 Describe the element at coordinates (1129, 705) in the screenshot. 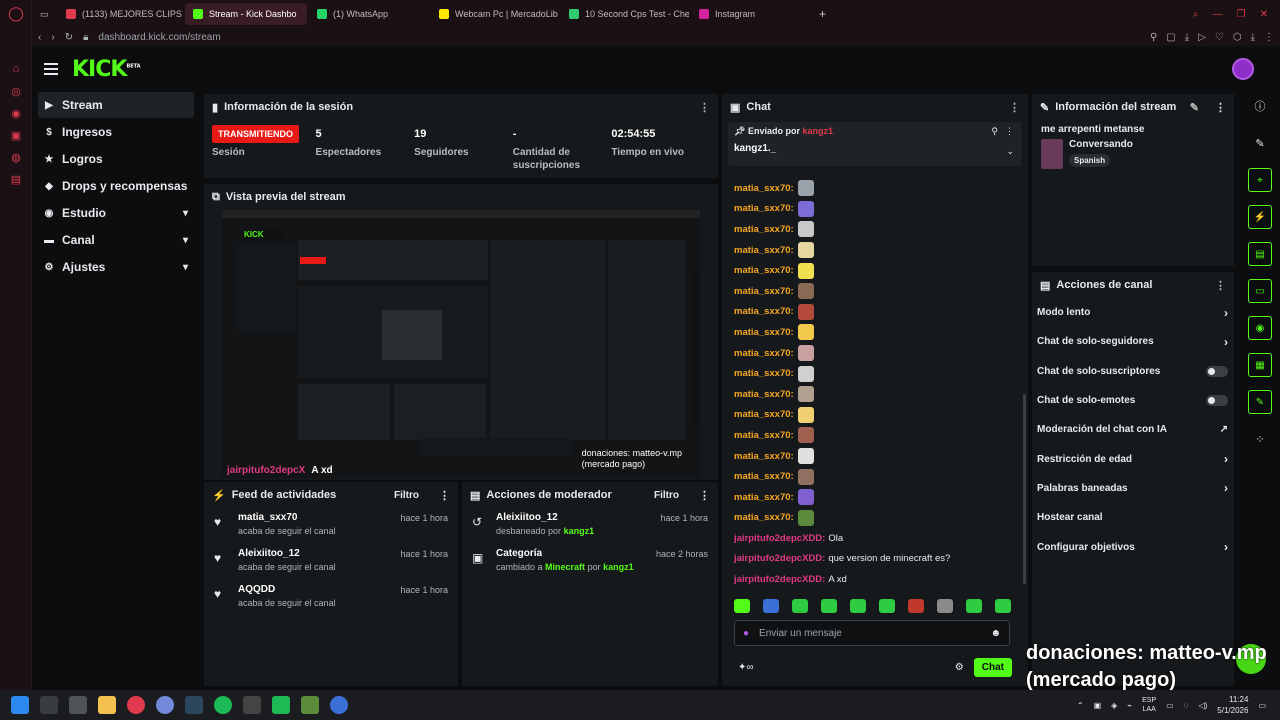

I see `tray-usb-icon: ⌁` at that location.